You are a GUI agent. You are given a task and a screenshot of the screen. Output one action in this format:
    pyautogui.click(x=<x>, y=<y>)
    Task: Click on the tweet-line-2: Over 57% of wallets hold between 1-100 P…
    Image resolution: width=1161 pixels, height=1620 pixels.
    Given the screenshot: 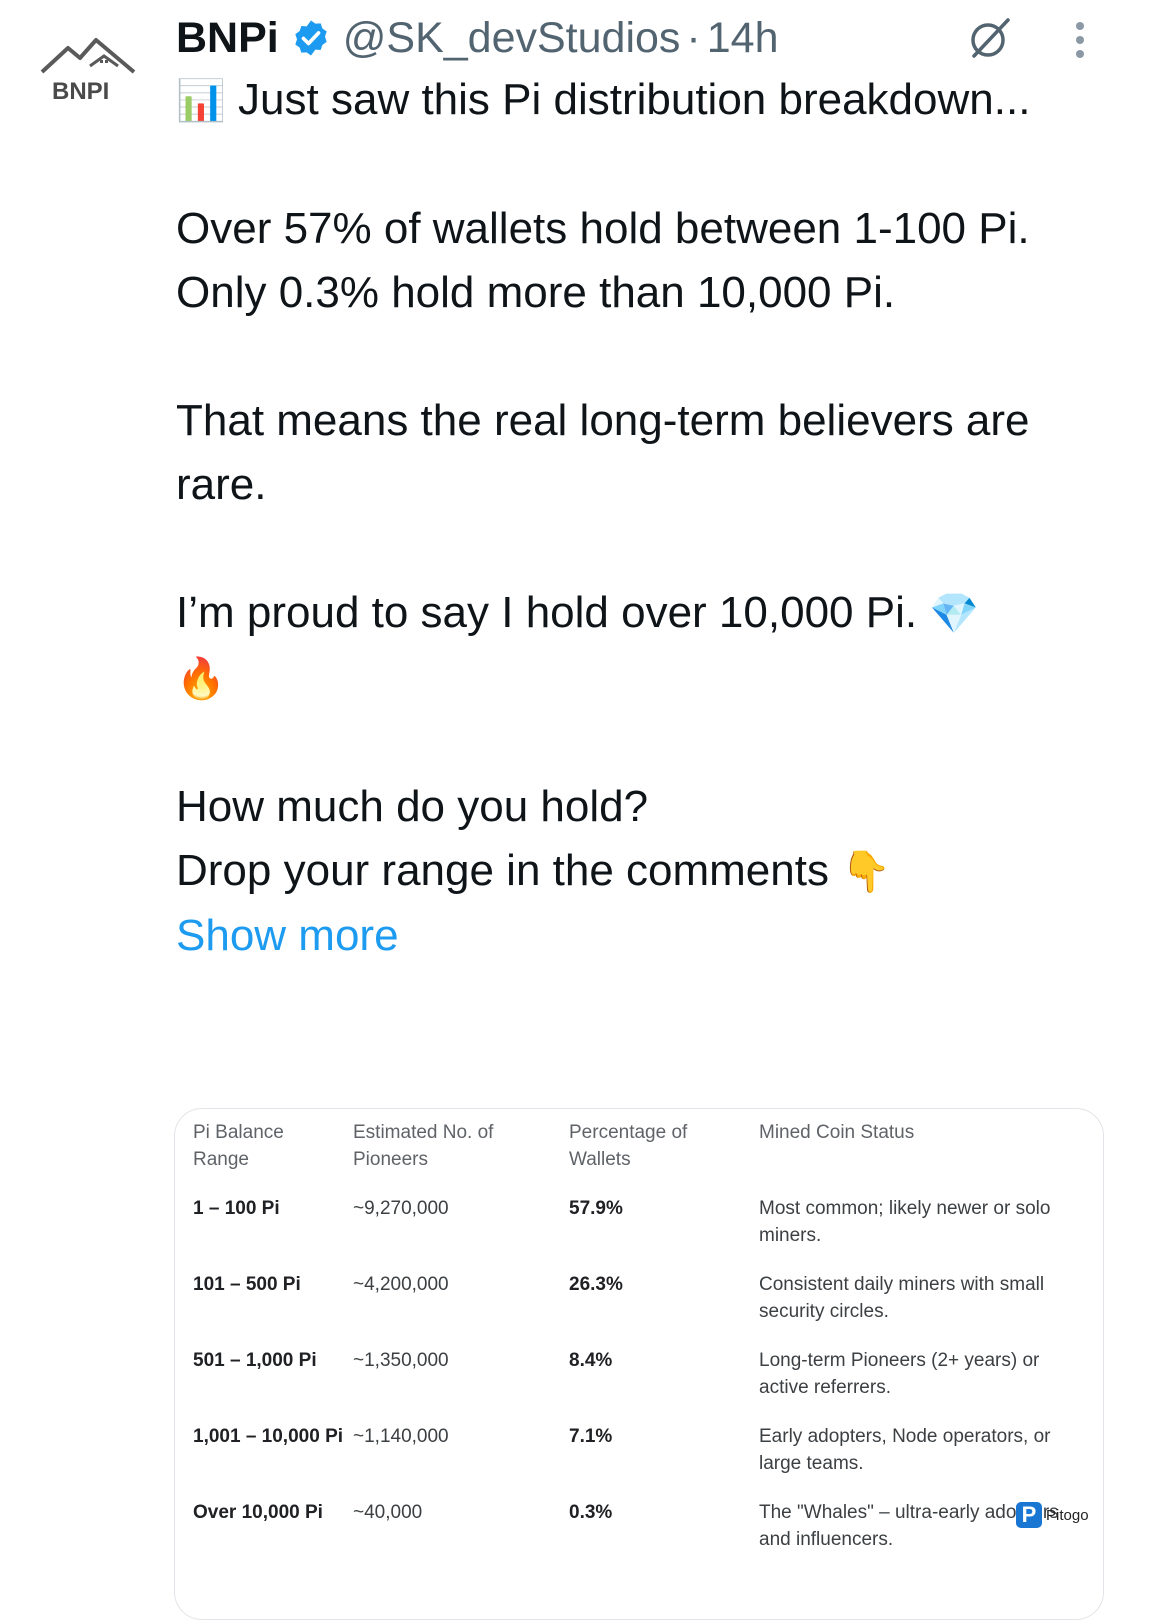 What is the action you would take?
    pyautogui.click(x=603, y=228)
    